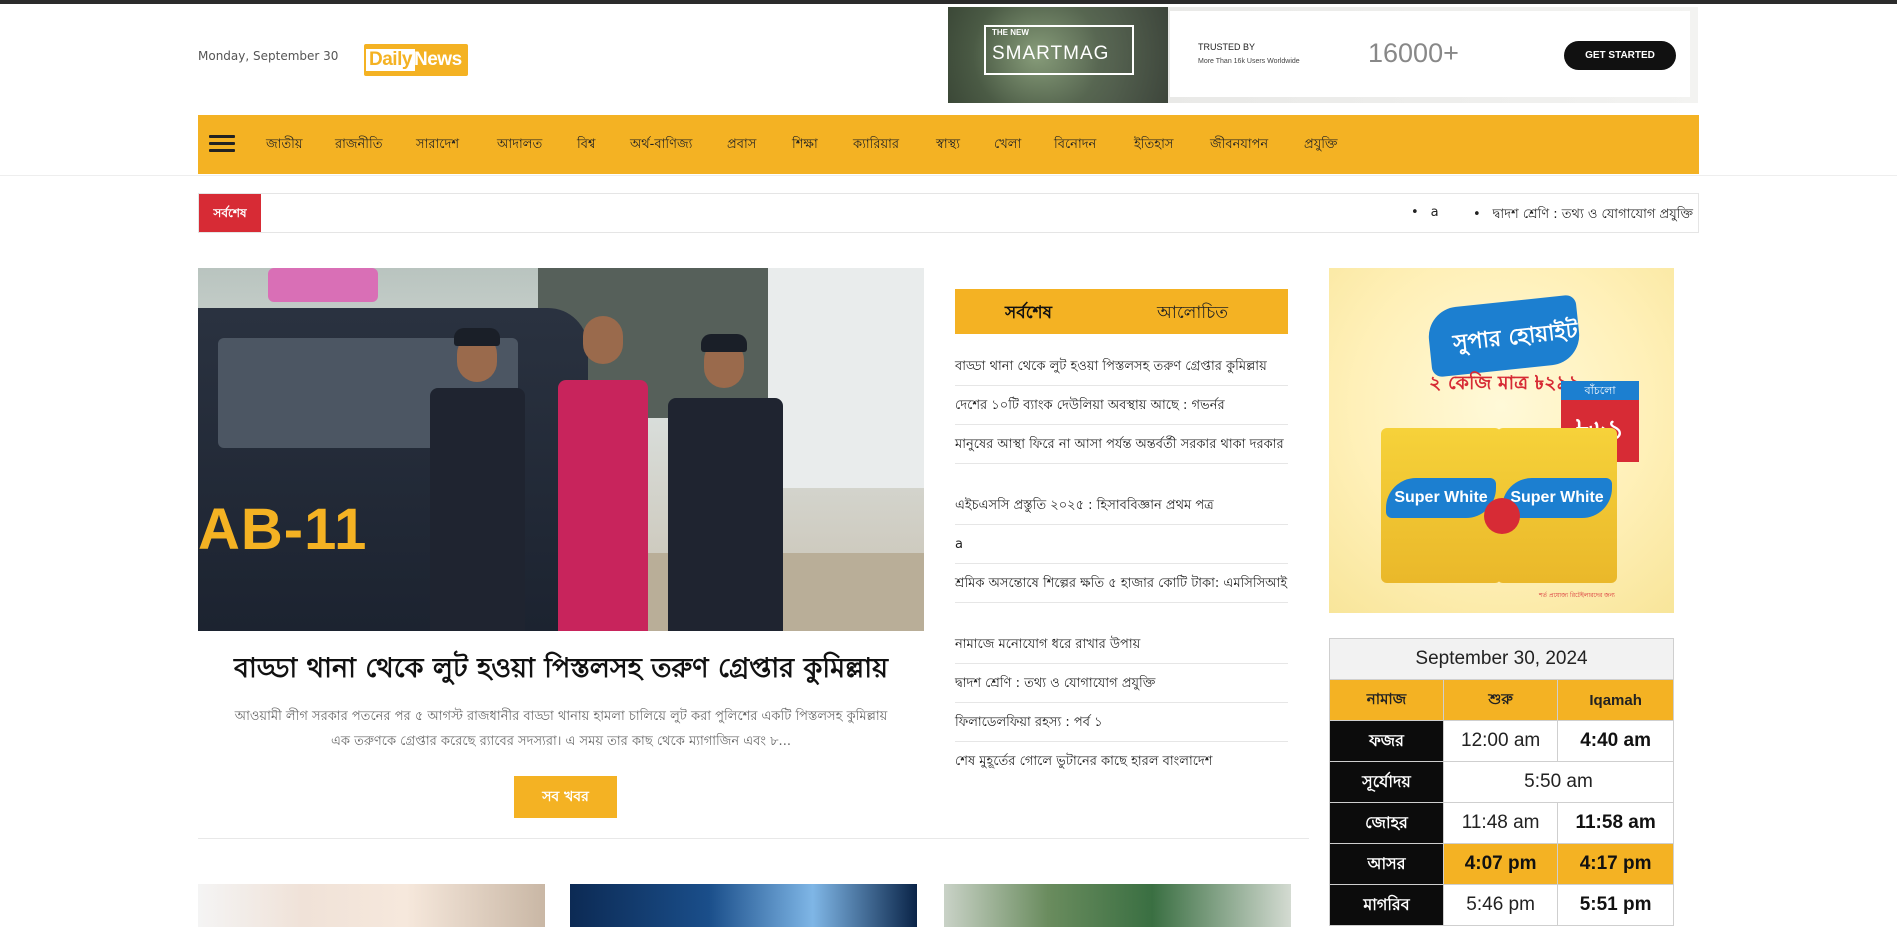 The image size is (1897, 927). Describe the element at coordinates (1121, 727) in the screenshot. I see `list-item: ফিলাডেলফিয়া রহস্য : পর্ব ১` at that location.